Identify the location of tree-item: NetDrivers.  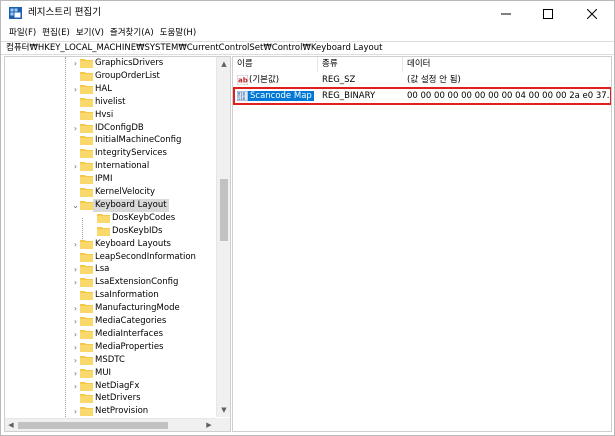
(110, 398).